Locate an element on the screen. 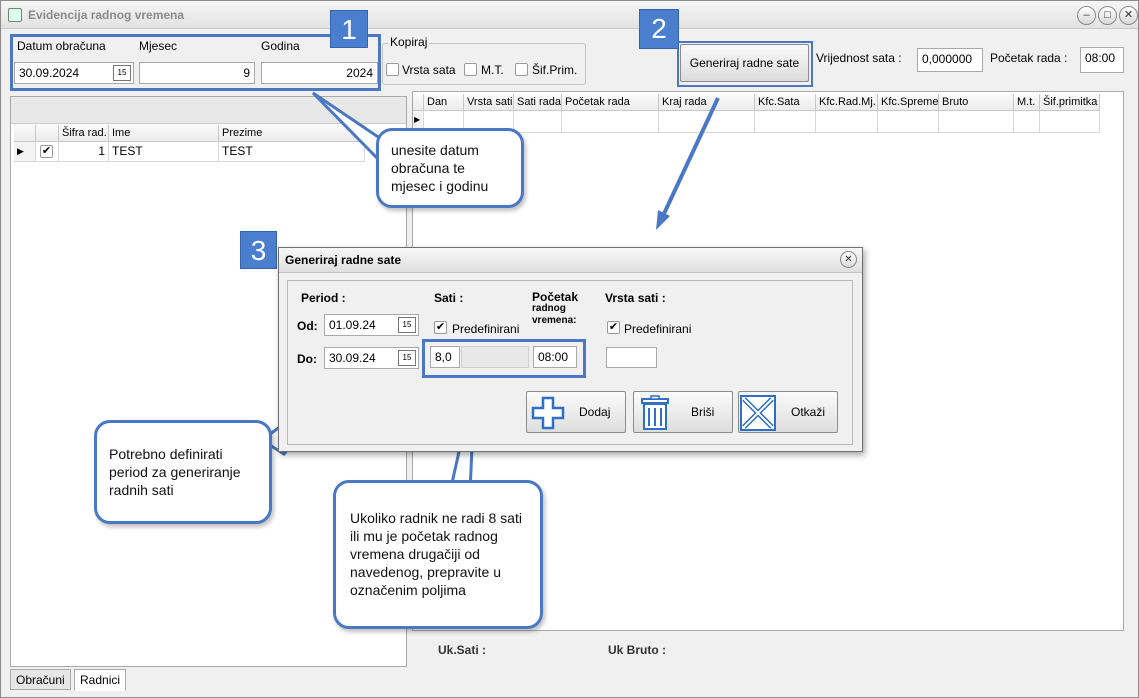  od-label: Od: is located at coordinates (307, 326).